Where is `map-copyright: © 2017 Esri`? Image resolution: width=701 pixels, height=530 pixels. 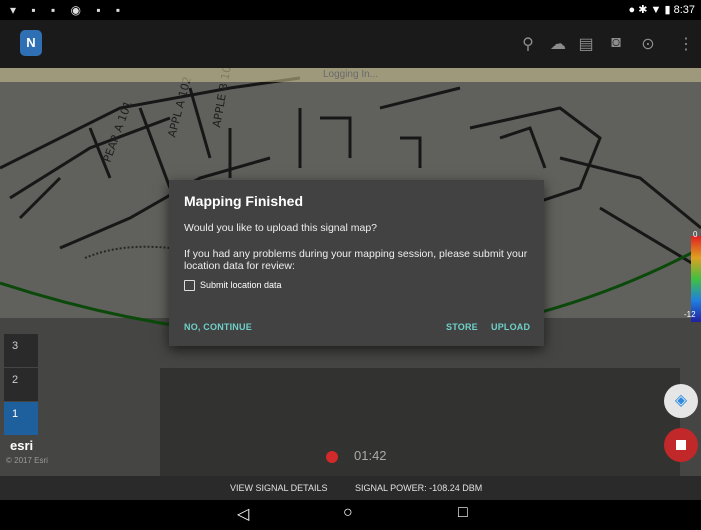
map-copyright: © 2017 Esri is located at coordinates (27, 460).